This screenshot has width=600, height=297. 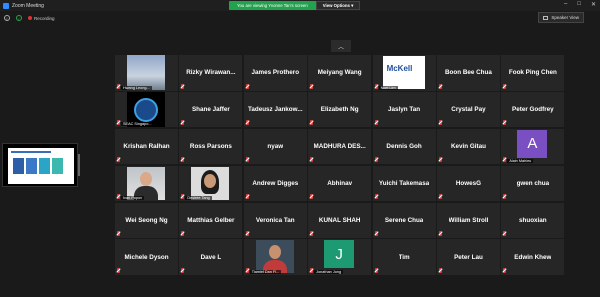 What do you see at coordinates (533, 109) in the screenshot?
I see `participant-tile: Peter Godfrey` at bounding box center [533, 109].